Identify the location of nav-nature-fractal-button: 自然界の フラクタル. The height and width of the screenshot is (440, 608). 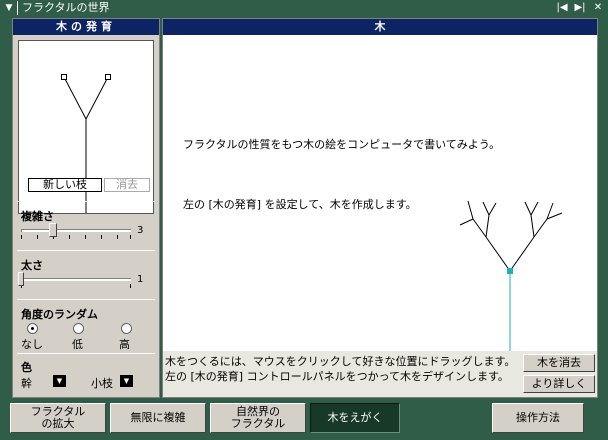
(258, 418).